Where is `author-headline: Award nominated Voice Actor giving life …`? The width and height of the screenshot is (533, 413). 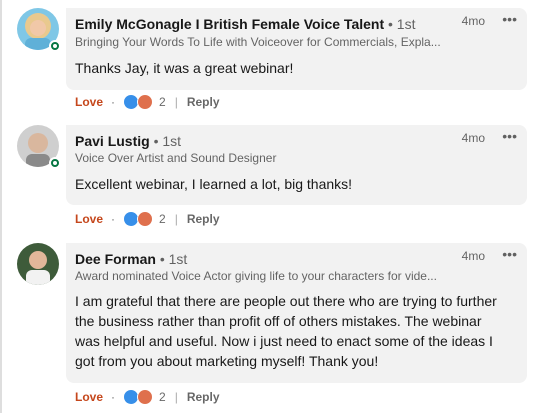 author-headline: Award nominated Voice Actor giving life … is located at coordinates (256, 276).